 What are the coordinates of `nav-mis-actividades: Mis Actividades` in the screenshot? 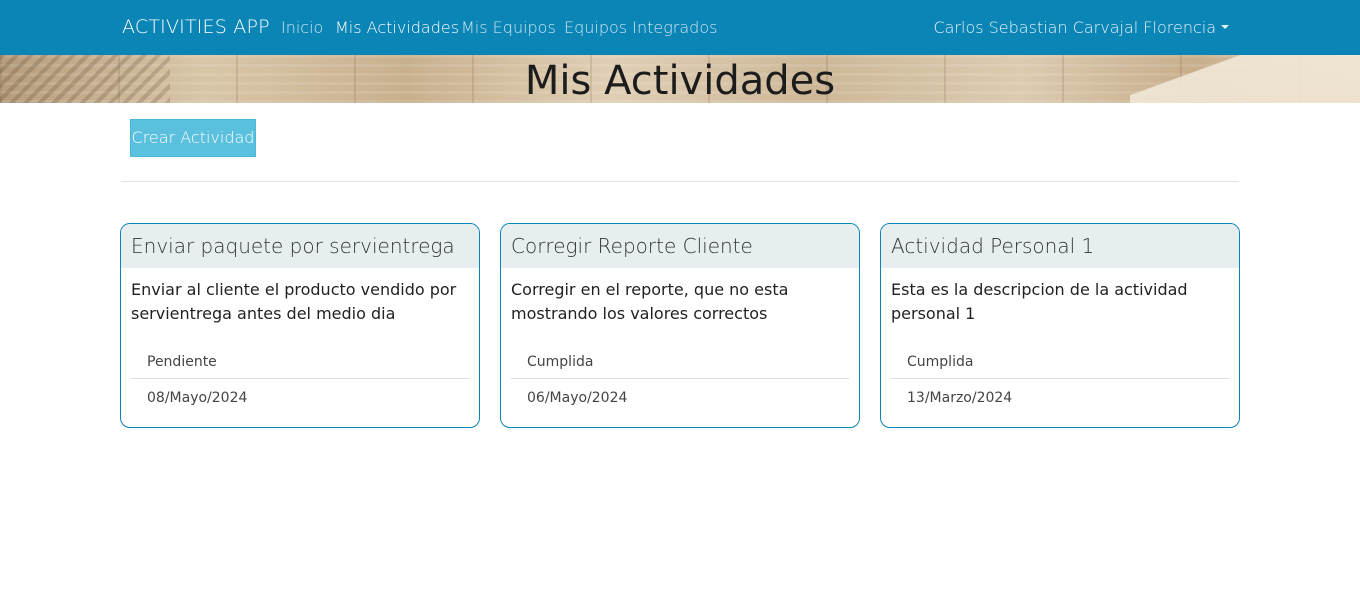 It's located at (397, 27).